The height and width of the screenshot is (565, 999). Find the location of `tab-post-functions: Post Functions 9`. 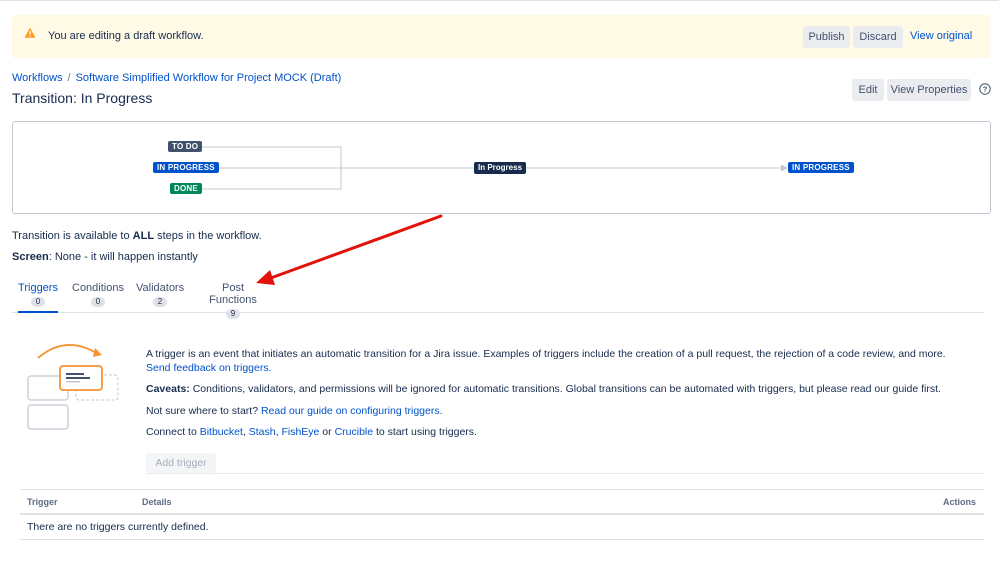

tab-post-functions: Post Functions 9 is located at coordinates (233, 300).